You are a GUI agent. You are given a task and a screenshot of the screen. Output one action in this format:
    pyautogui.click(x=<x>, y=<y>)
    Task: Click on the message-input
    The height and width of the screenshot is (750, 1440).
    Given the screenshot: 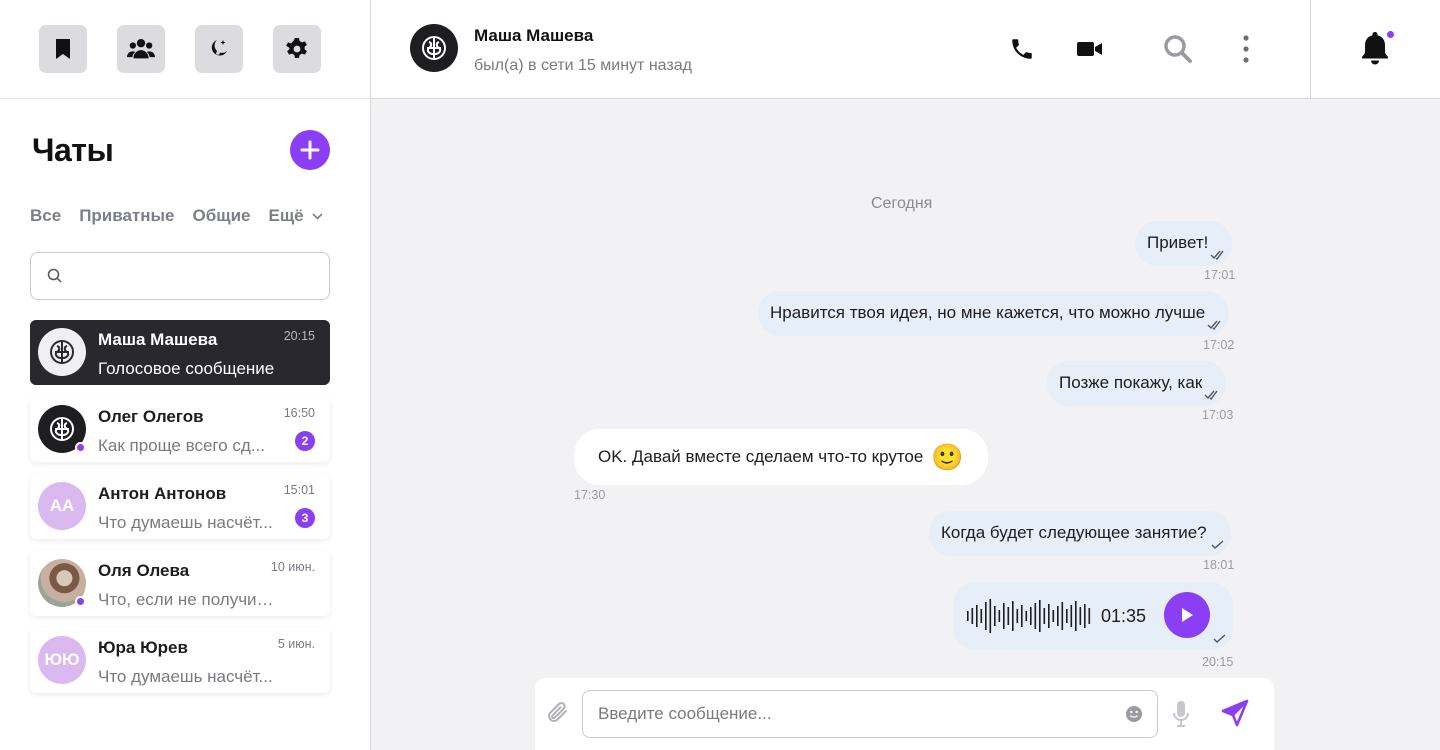 What is the action you would take?
    pyautogui.click(x=843, y=714)
    